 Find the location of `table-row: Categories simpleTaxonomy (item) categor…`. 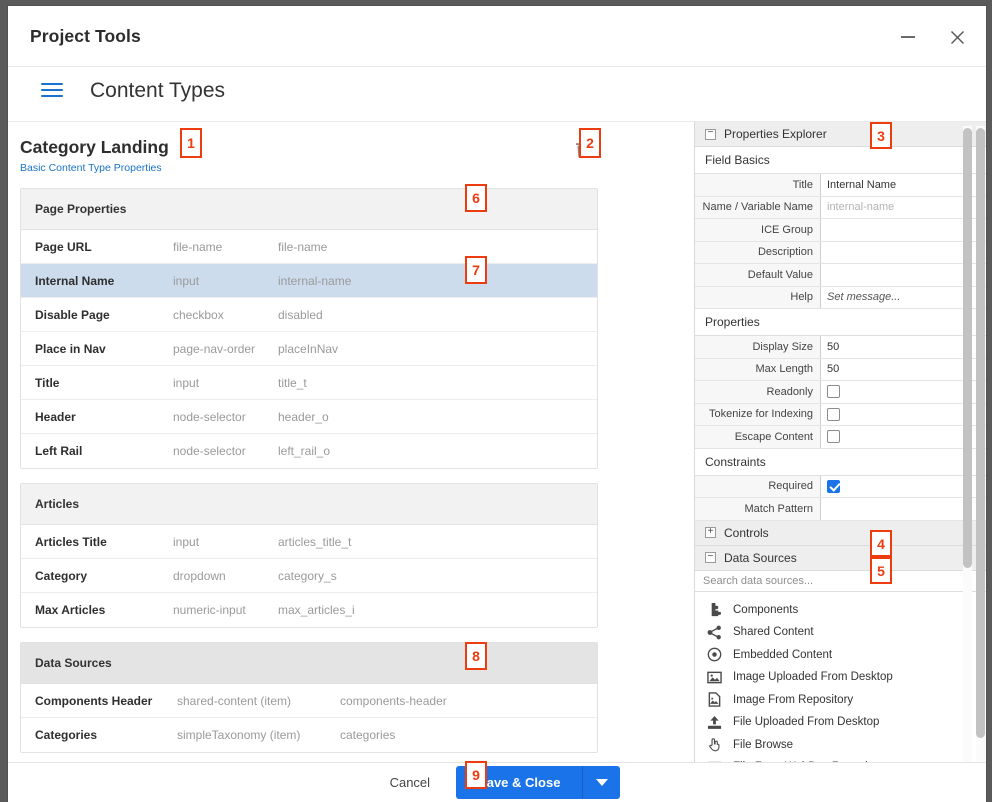

table-row: Categories simpleTaxonomy (item) categor… is located at coordinates (309, 735).